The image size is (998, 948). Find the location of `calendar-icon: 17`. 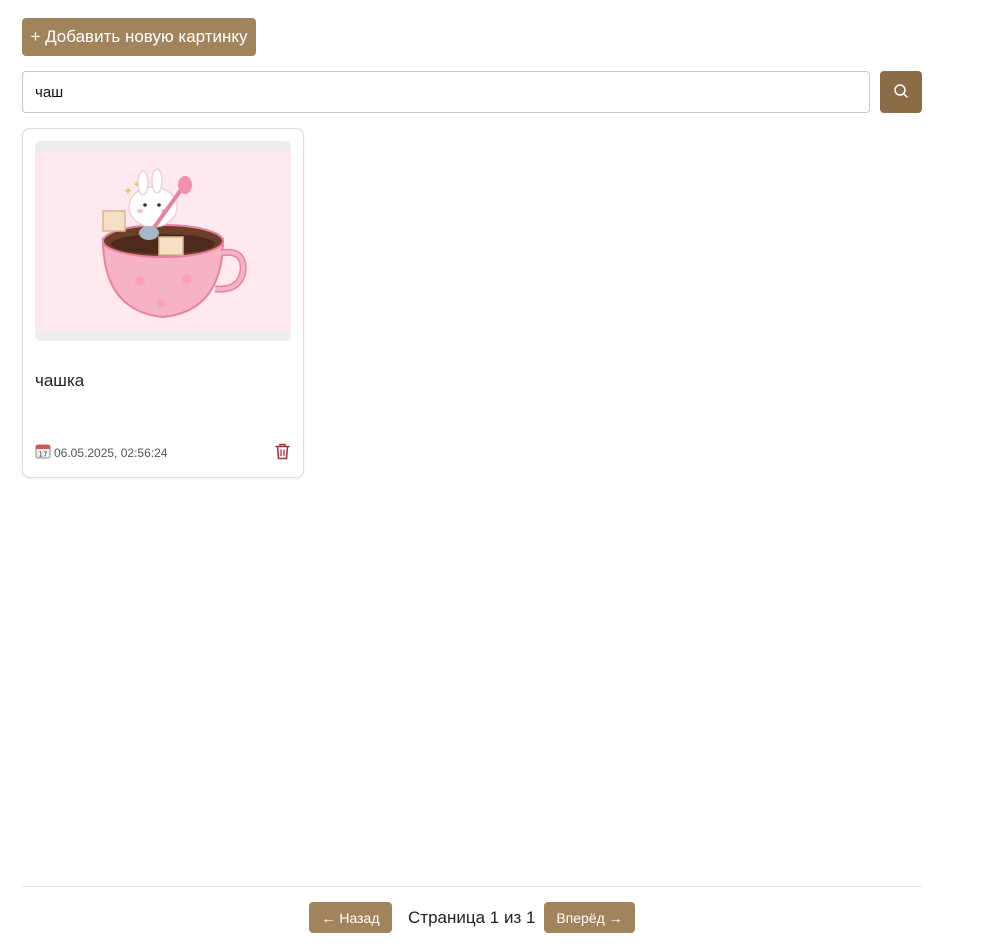

calendar-icon: 17 is located at coordinates (43, 453).